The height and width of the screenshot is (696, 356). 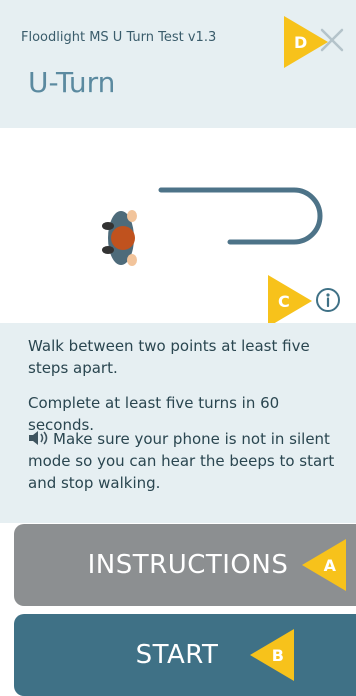 What do you see at coordinates (119, 238) in the screenshot?
I see `walking-person-icon` at bounding box center [119, 238].